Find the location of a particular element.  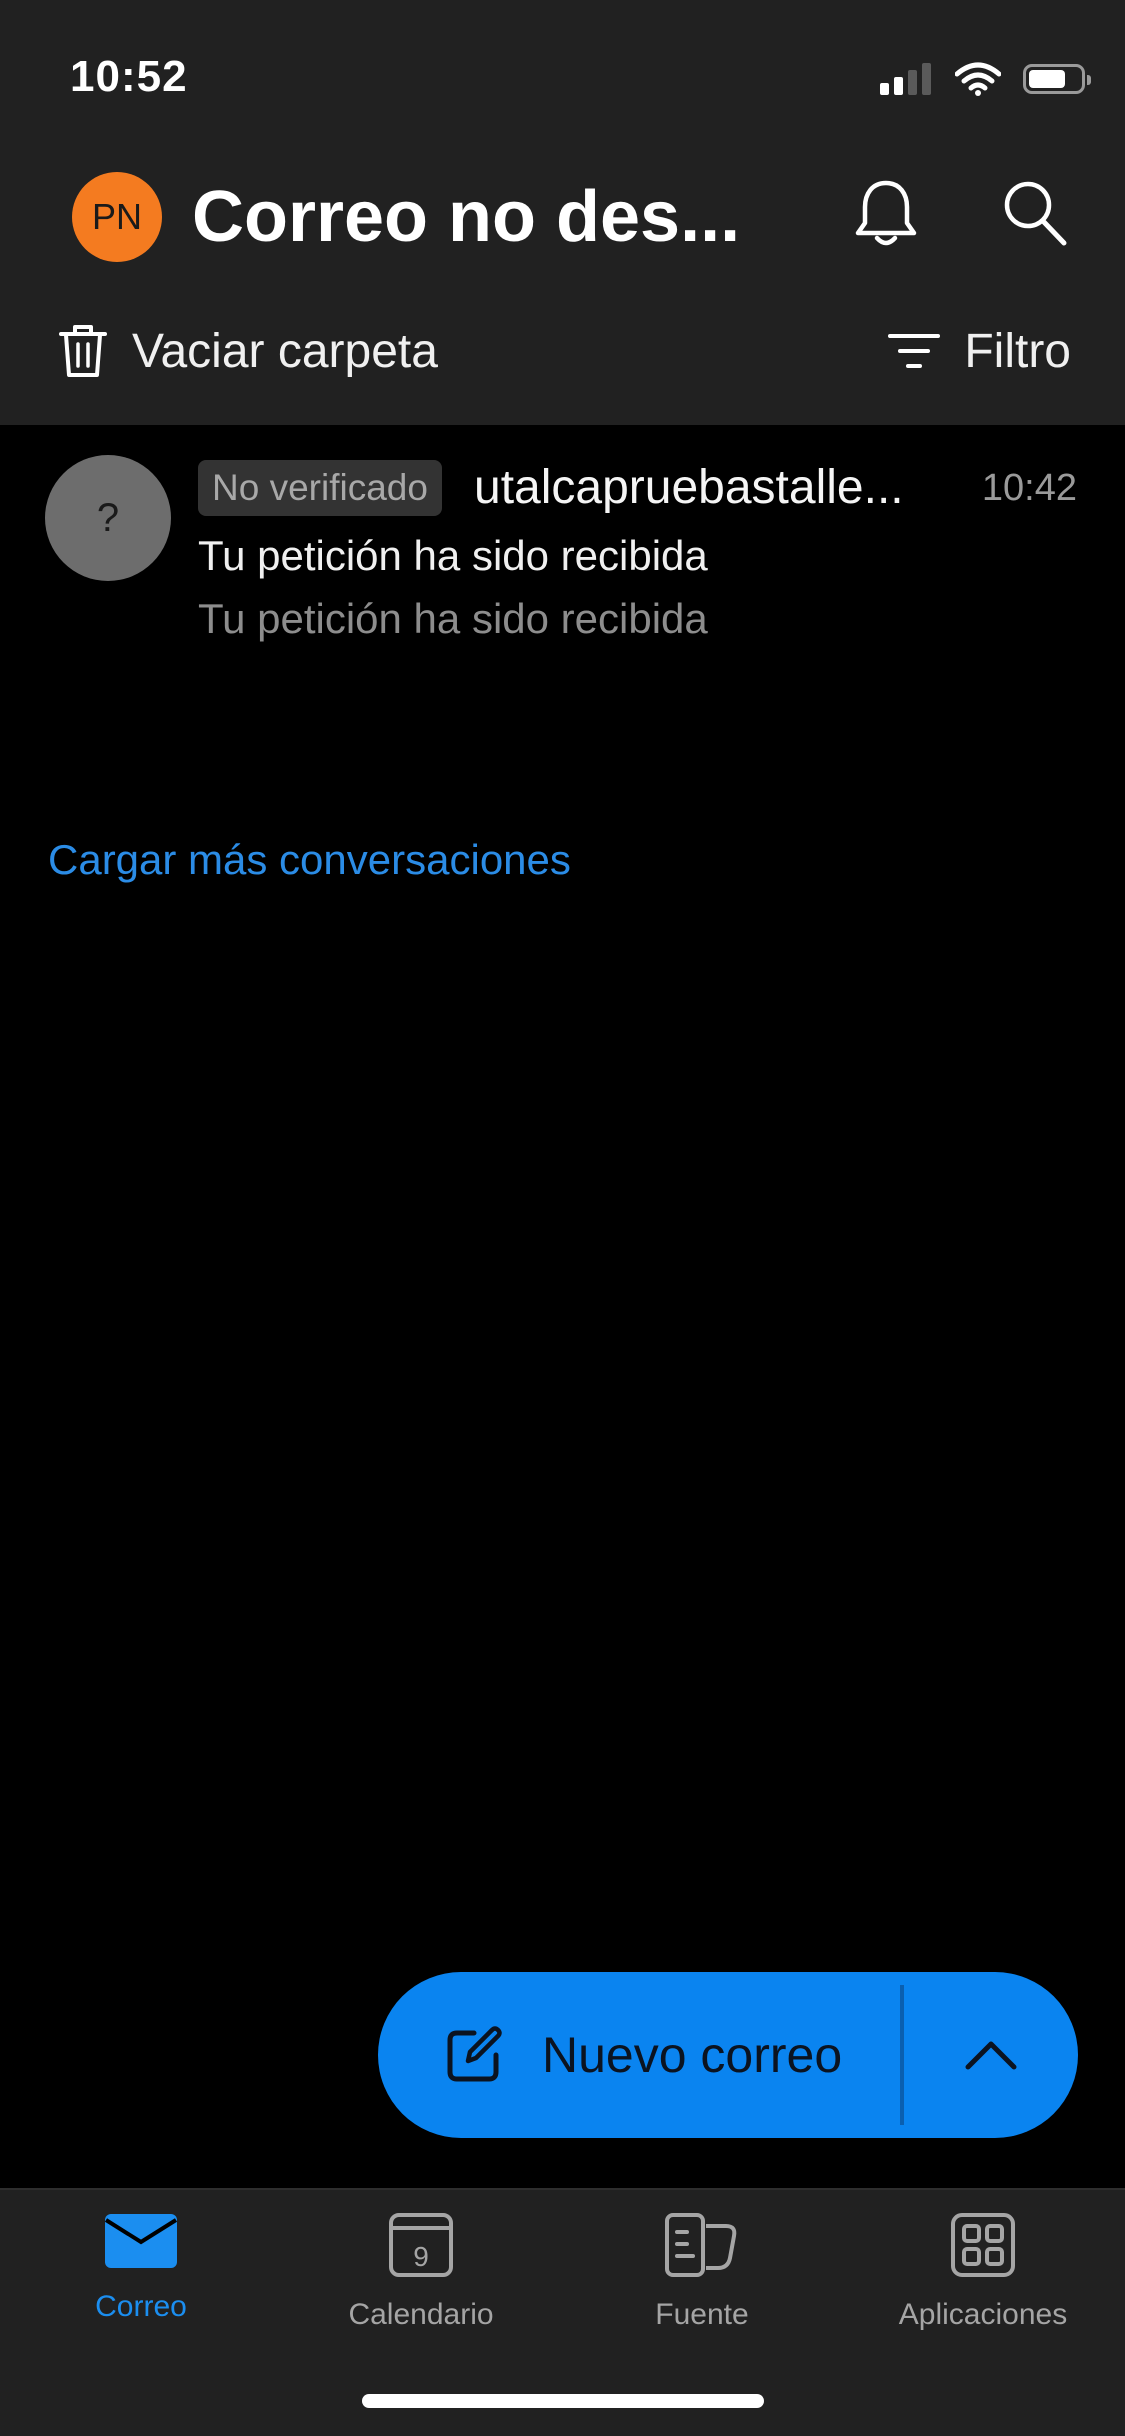

apps-icon is located at coordinates (983, 2245).